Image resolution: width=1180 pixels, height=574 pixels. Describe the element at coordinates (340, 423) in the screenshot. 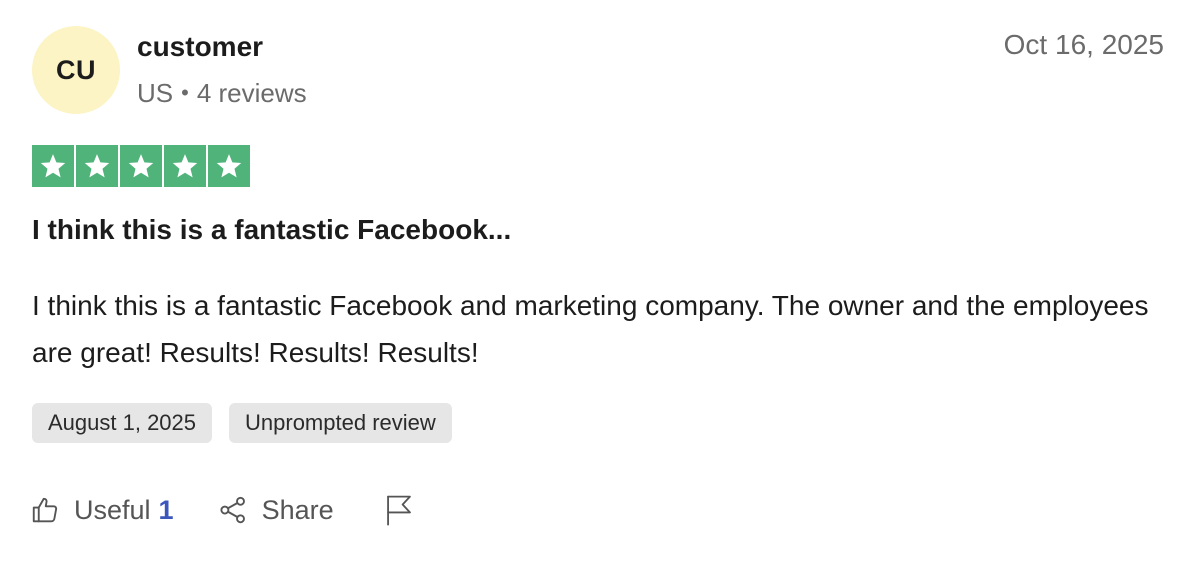

I see `unprompted-review-tag: Unprompted review` at that location.